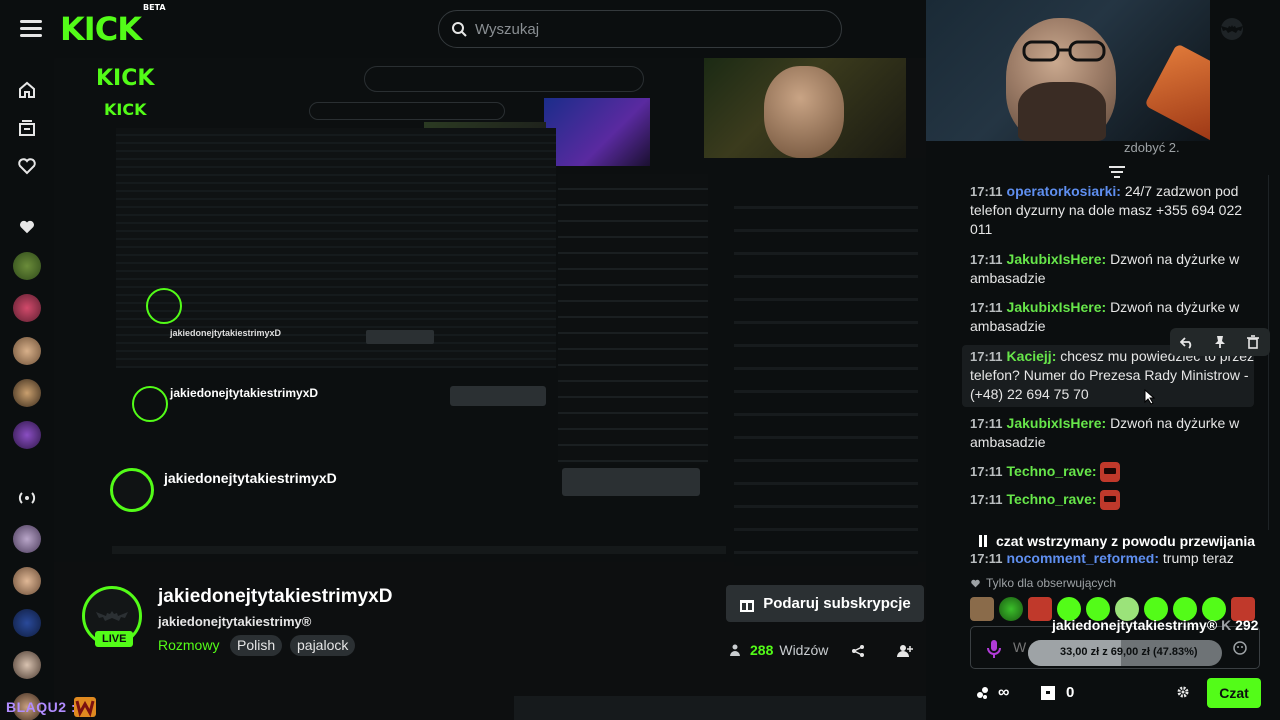 The width and height of the screenshot is (1280, 720). Describe the element at coordinates (27, 166) in the screenshot. I see `following-icon` at that location.